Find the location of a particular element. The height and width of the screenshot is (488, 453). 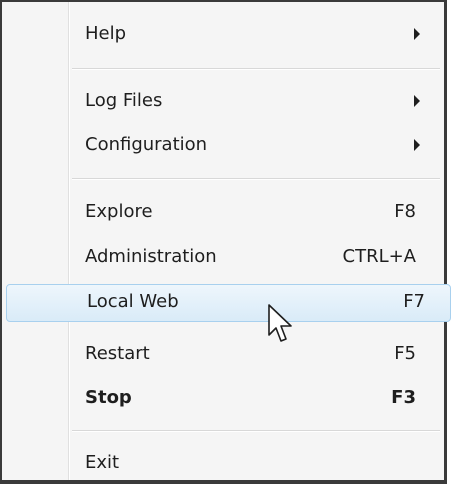

menu-item-label: Log Files is located at coordinates (124, 100).